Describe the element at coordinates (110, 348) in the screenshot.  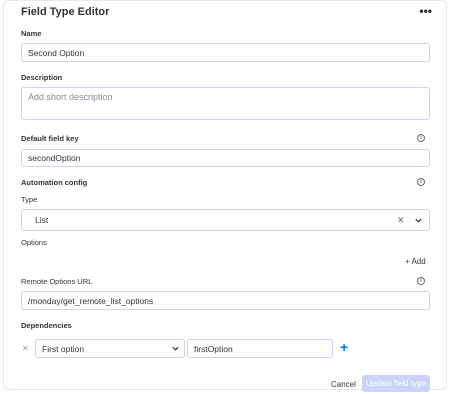
I see `dependency-select: First option` at that location.